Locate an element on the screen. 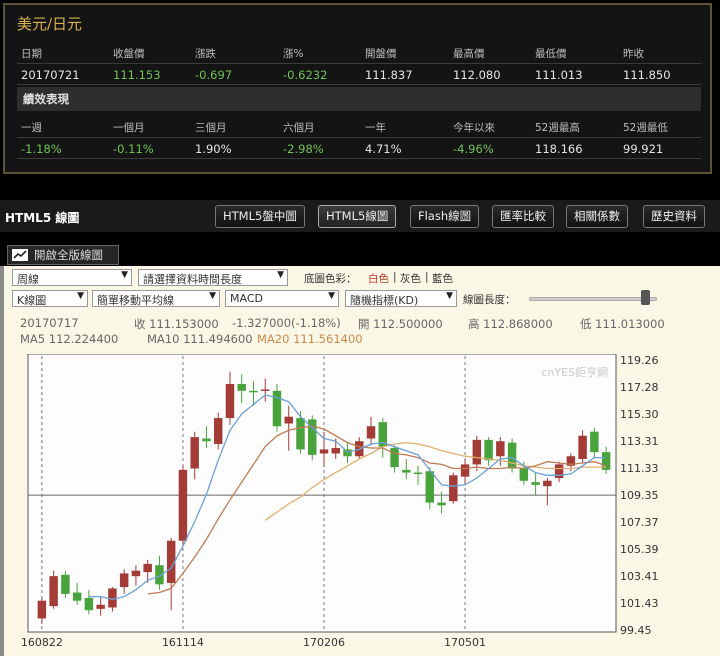 Image resolution: width=720 pixels, height=656 pixels. quote-low: 111.013 is located at coordinates (559, 75).